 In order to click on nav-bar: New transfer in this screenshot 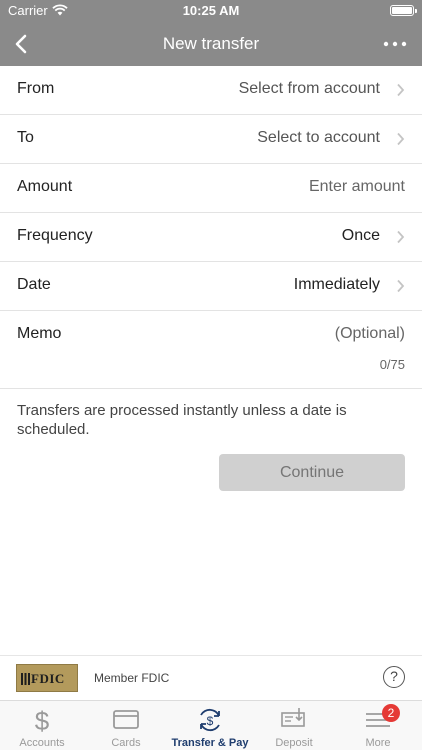, I will do `click(211, 44)`.